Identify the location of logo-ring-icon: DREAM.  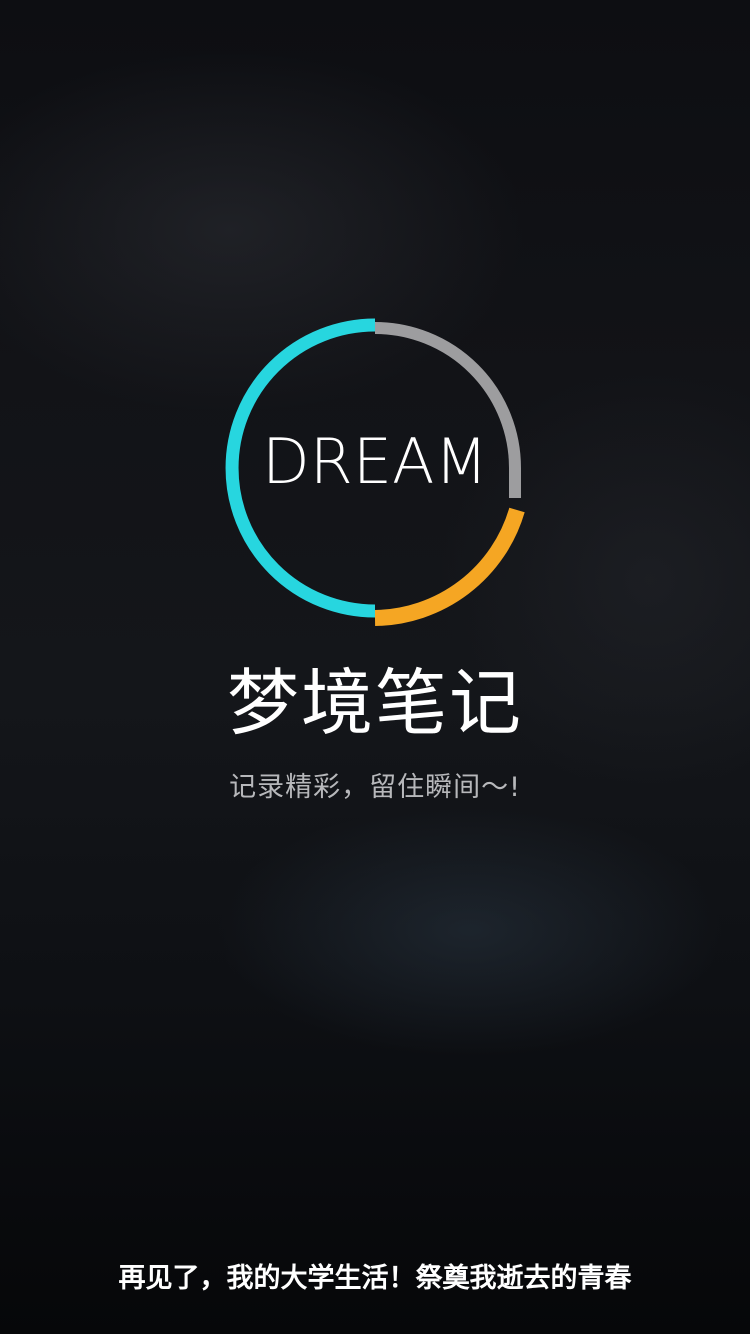
(375, 472).